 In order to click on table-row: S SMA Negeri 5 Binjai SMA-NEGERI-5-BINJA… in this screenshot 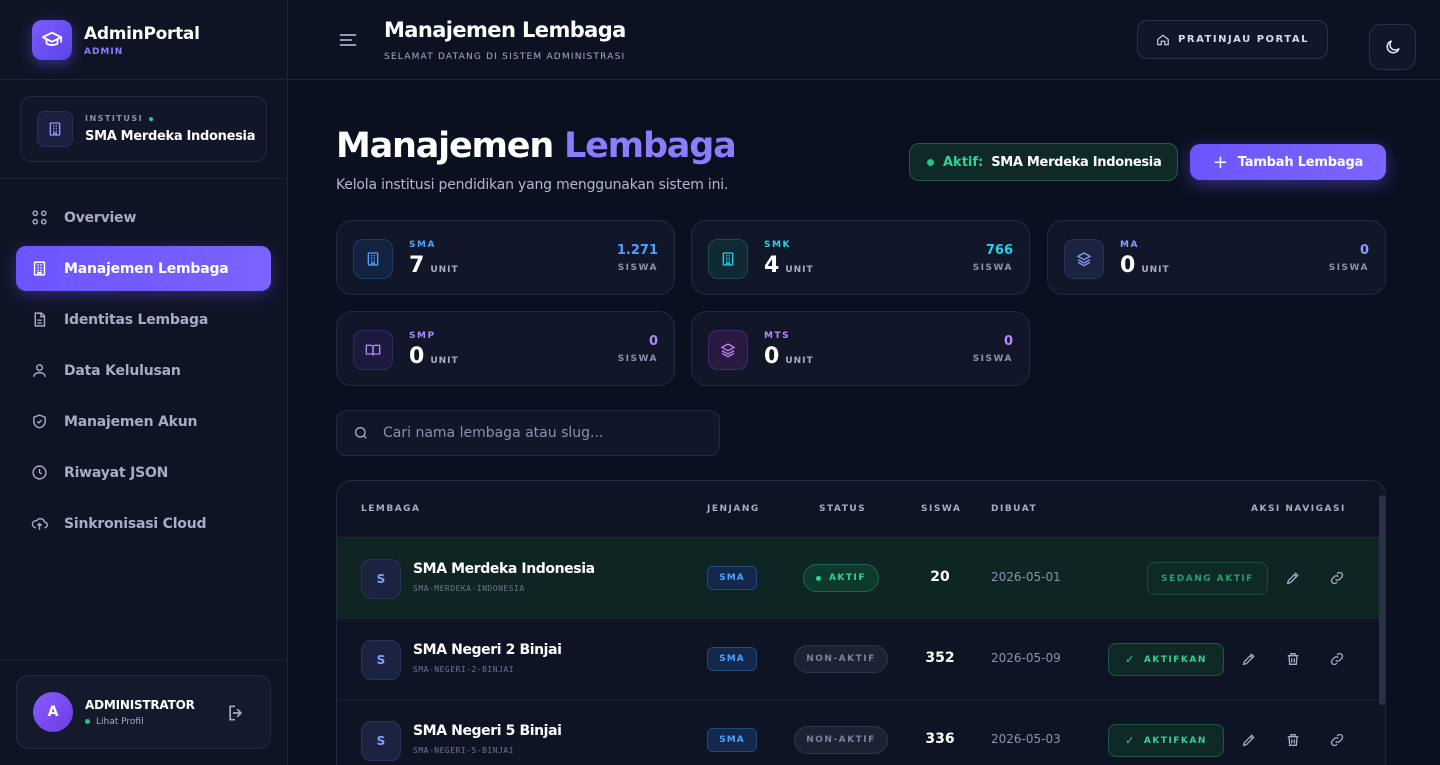, I will do `click(858, 732)`.